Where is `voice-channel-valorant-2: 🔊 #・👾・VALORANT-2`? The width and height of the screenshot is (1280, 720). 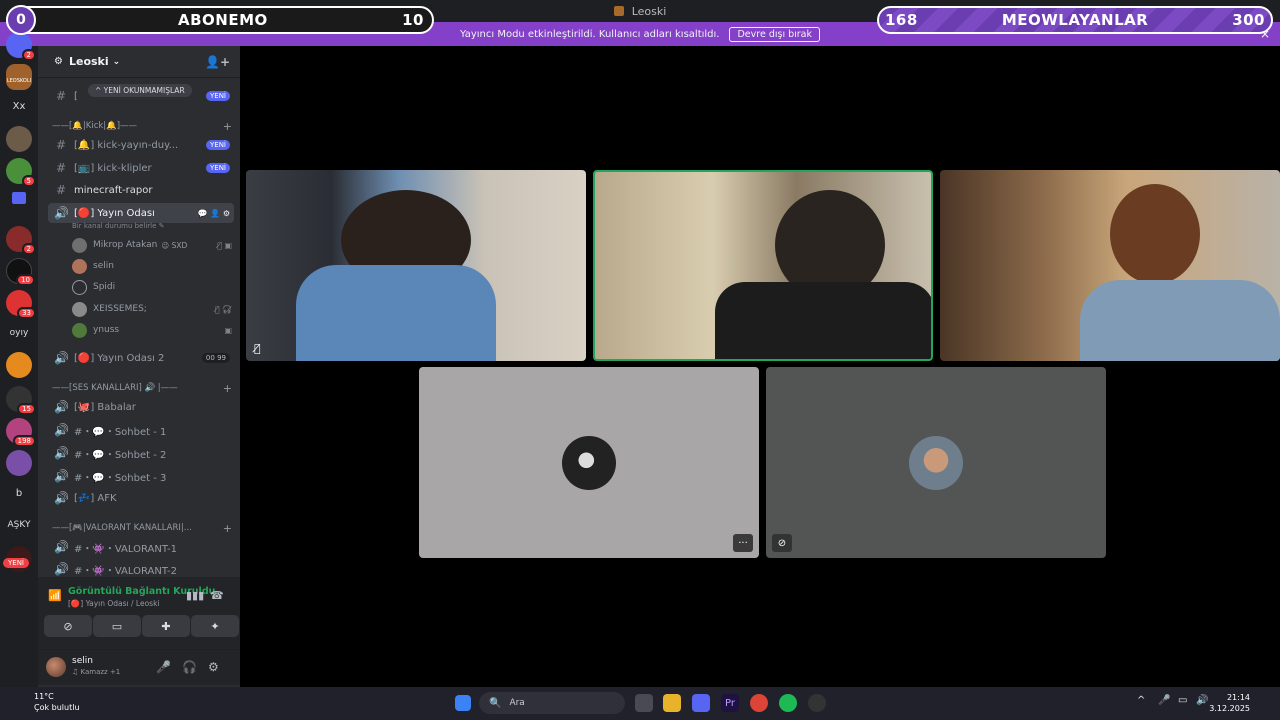 voice-channel-valorant-2: 🔊 #・👾・VALORANT-2 is located at coordinates (141, 569).